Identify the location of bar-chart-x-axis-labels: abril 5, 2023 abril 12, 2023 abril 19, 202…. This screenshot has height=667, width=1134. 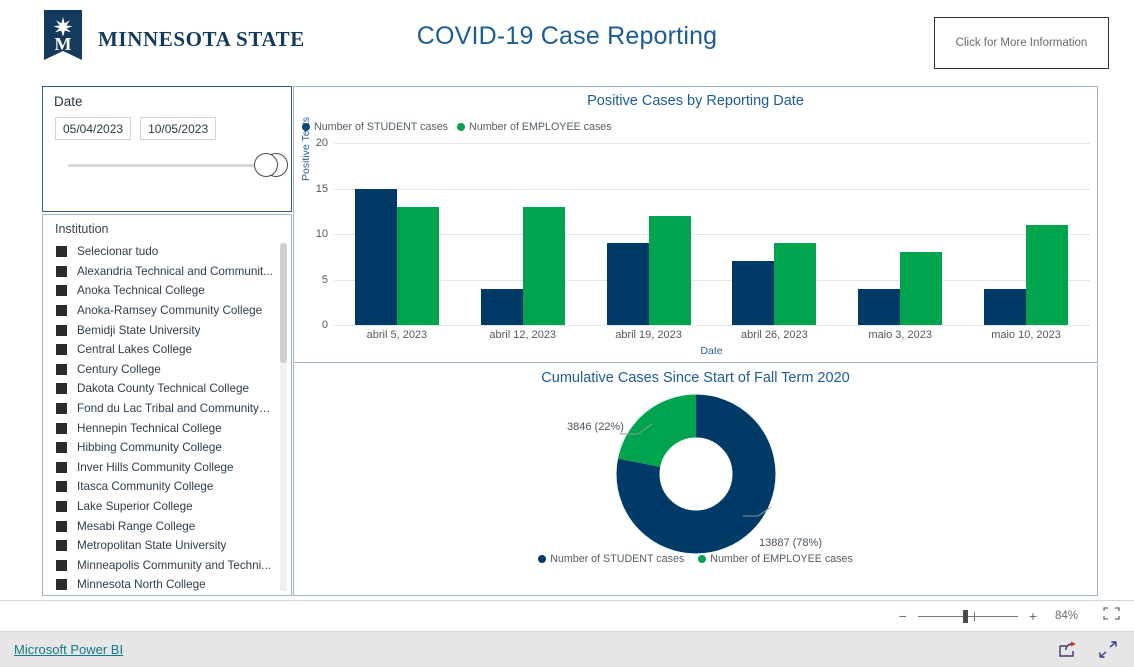
(711, 335).